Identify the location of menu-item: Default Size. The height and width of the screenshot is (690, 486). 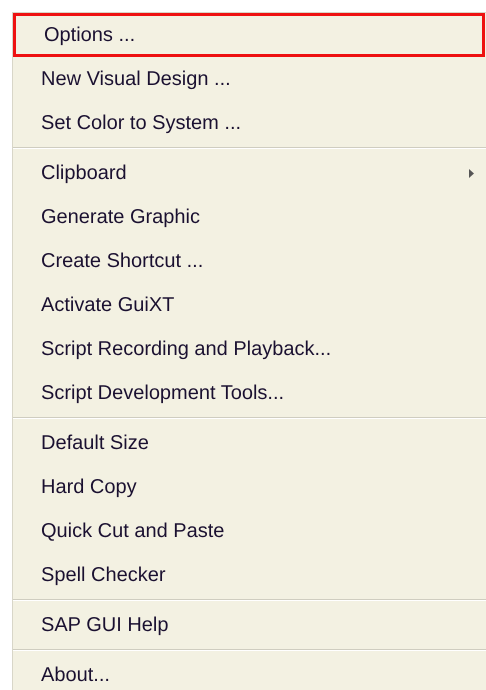
(249, 443).